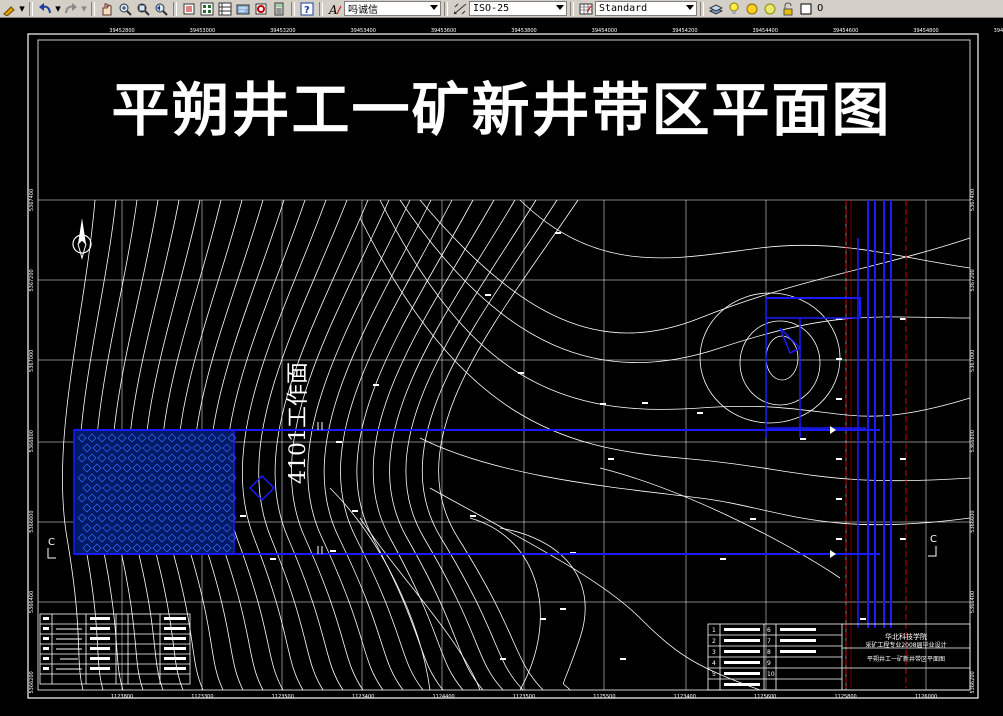 The width and height of the screenshot is (1003, 716). I want to click on sheet-set-manager-icon, so click(243, 9).